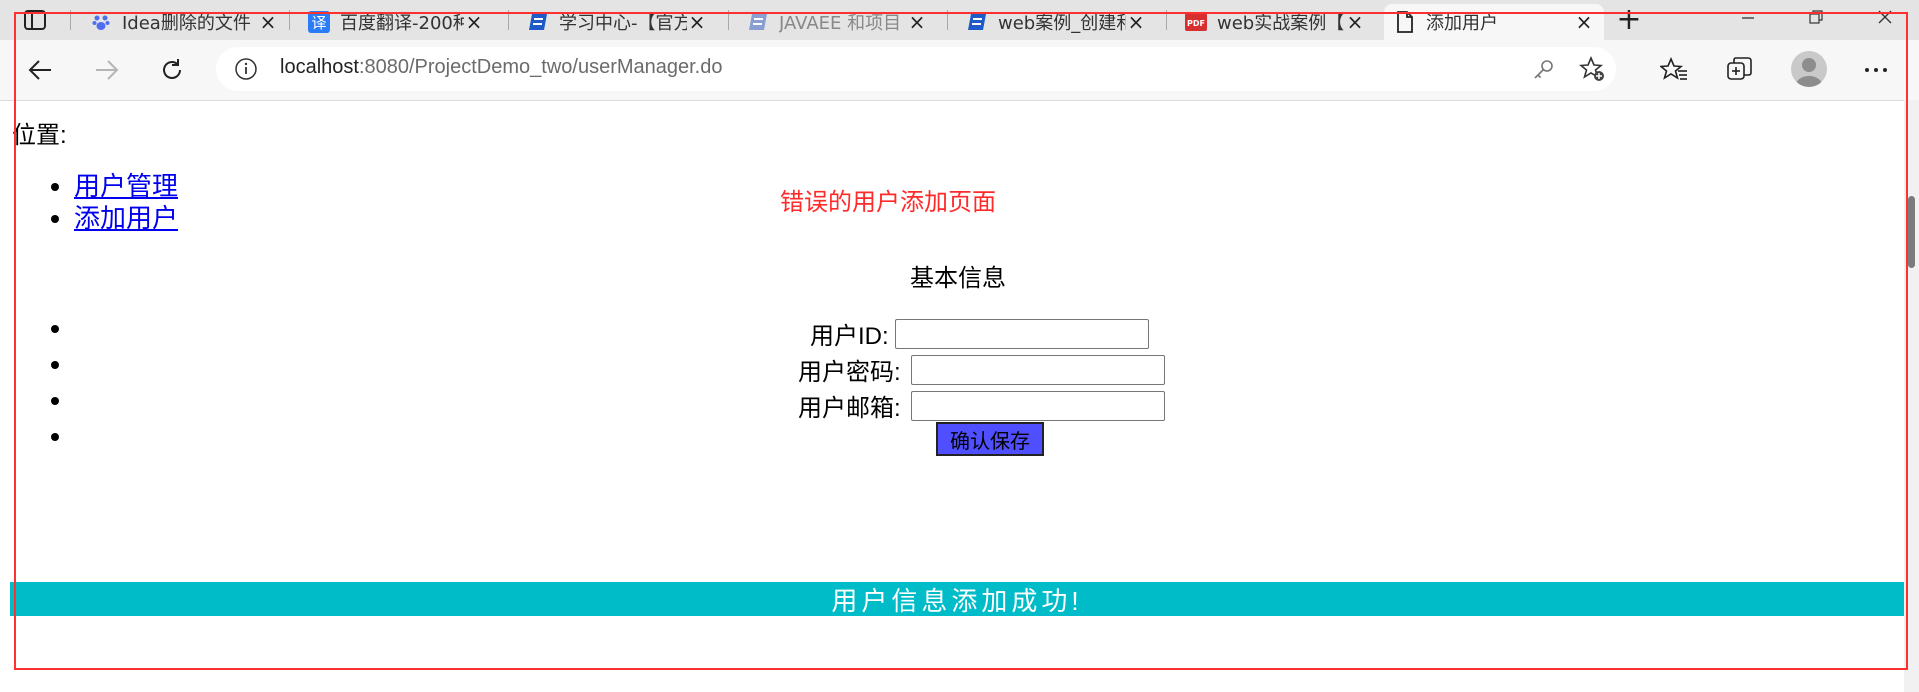  I want to click on sidebar-icon, so click(35, 20).